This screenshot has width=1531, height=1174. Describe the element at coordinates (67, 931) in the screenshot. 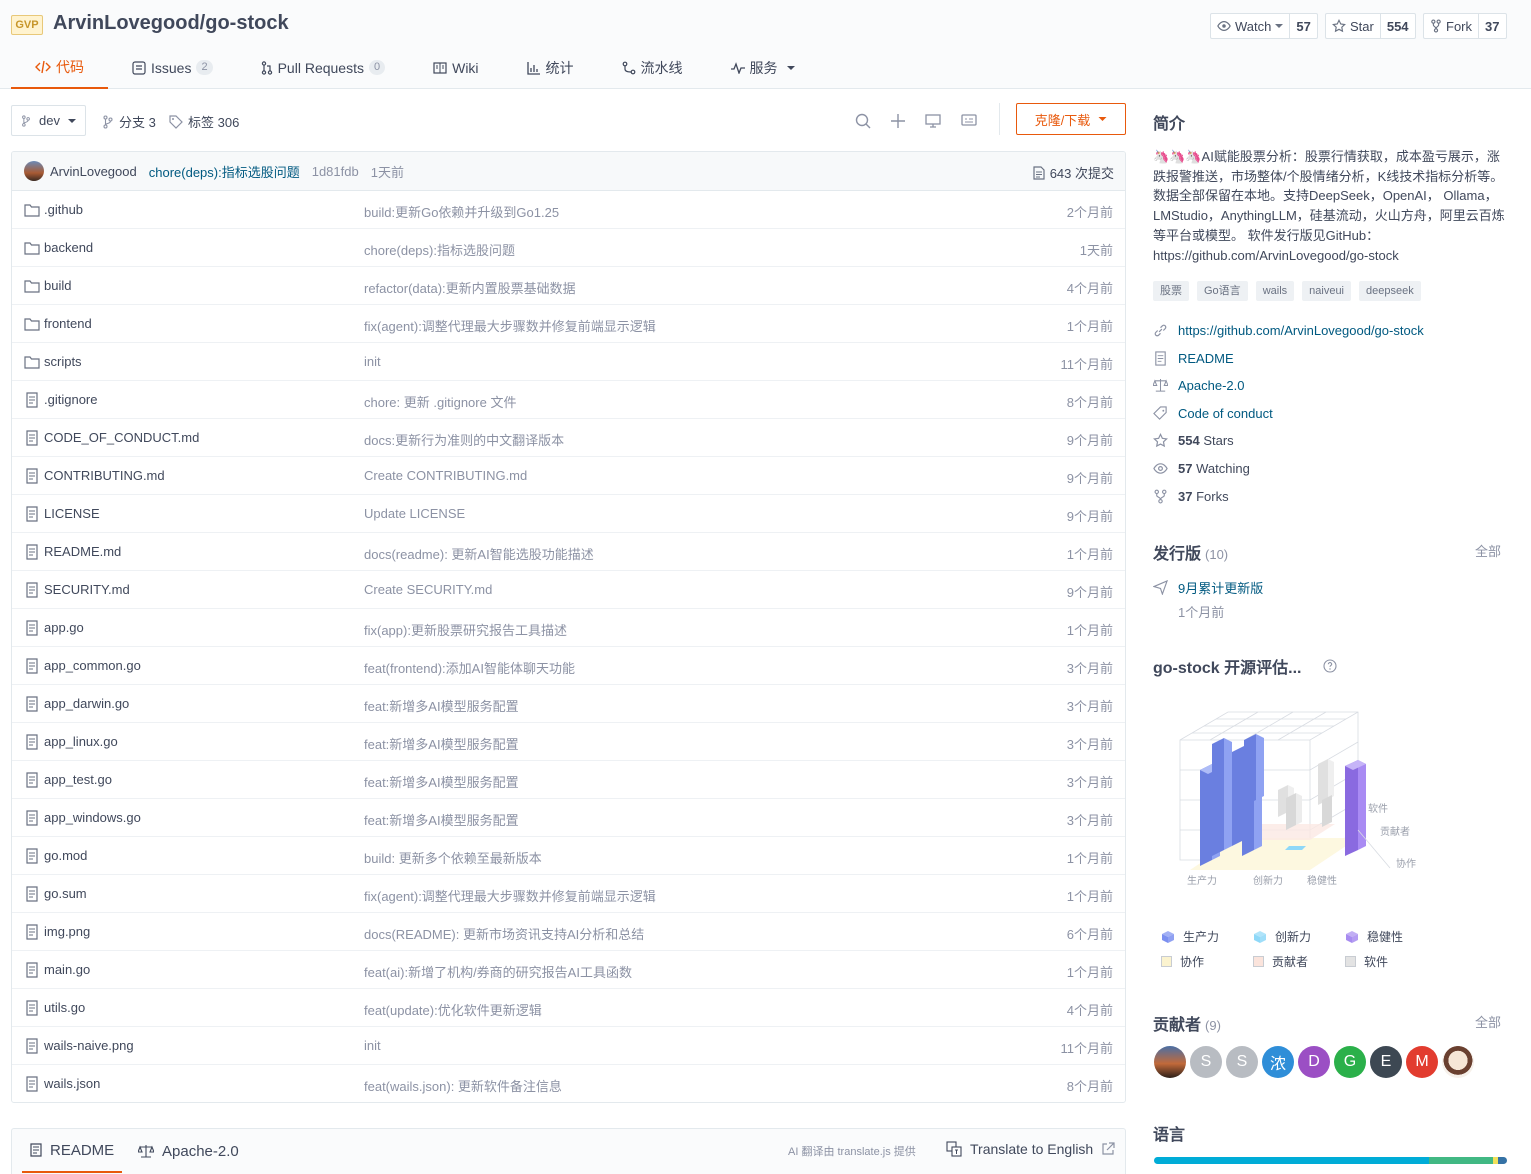

I see `file-name: img.png` at that location.